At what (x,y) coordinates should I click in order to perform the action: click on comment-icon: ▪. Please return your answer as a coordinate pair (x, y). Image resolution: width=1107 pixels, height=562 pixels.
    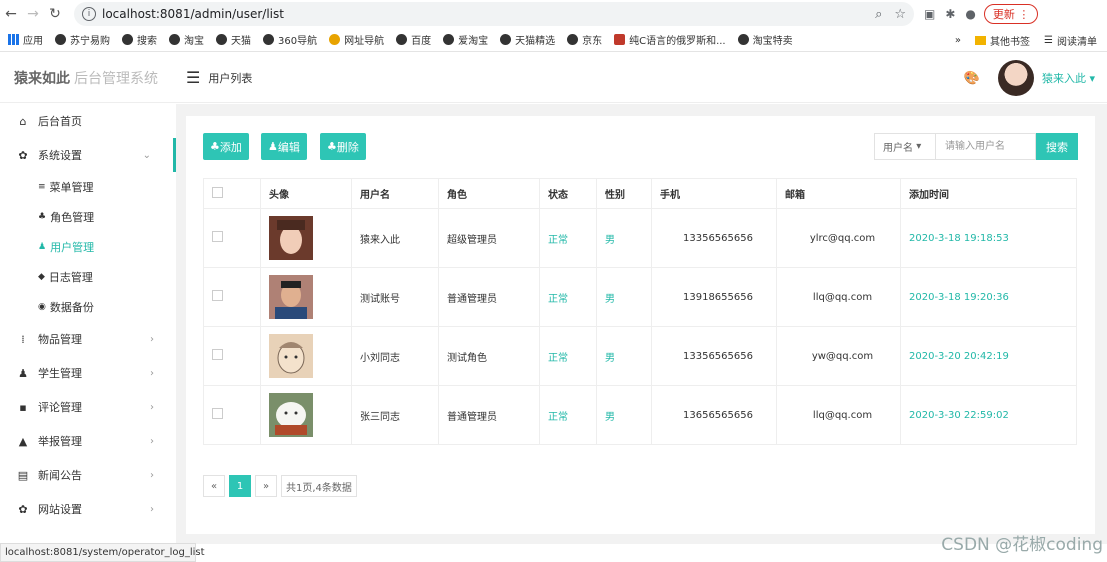
    Looking at the image, I should click on (23, 407).